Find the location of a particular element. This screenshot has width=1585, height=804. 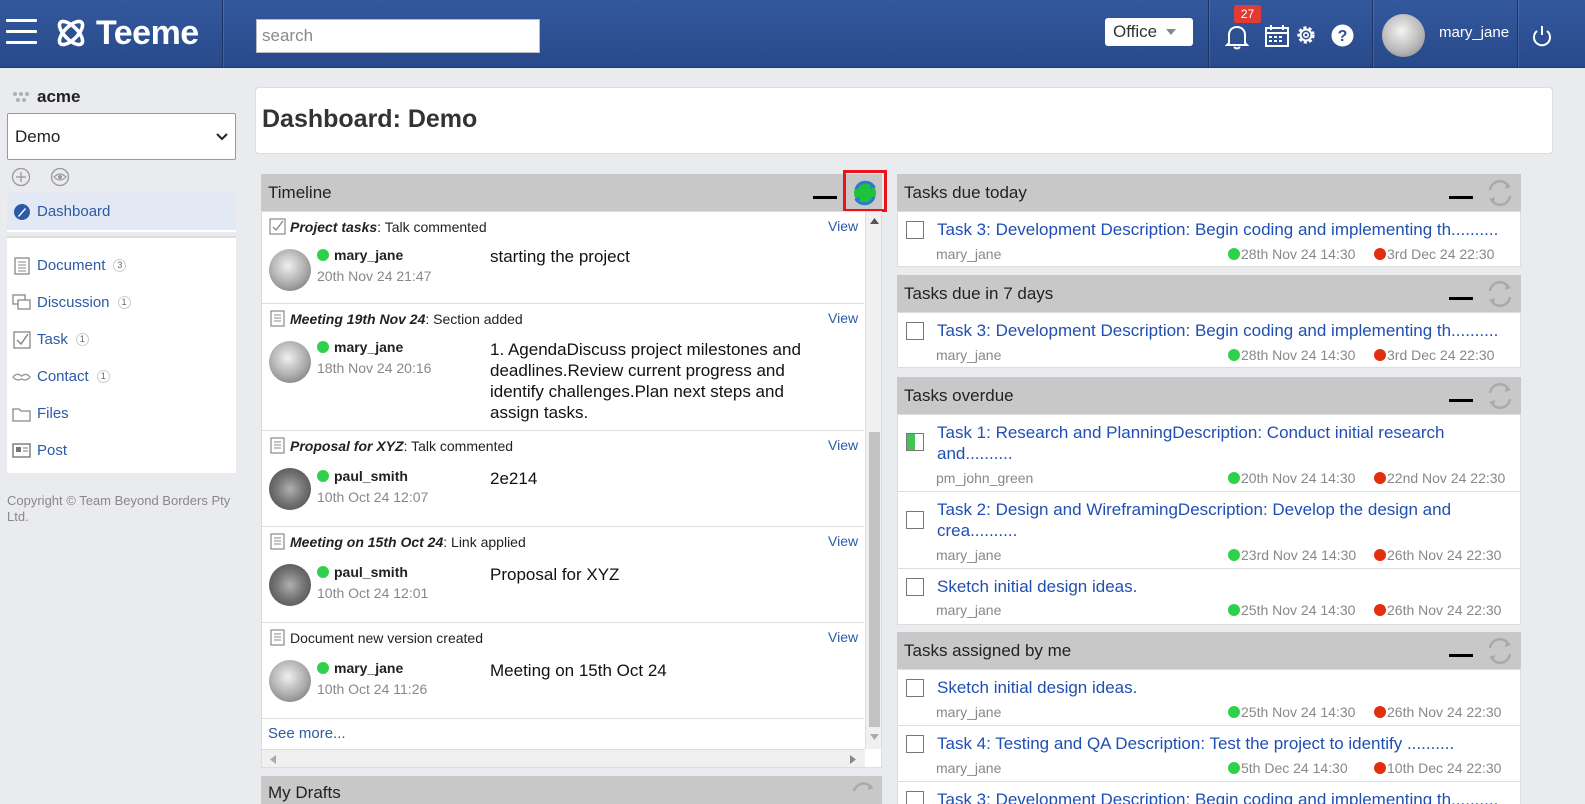

gear-icon is located at coordinates (1306, 35).